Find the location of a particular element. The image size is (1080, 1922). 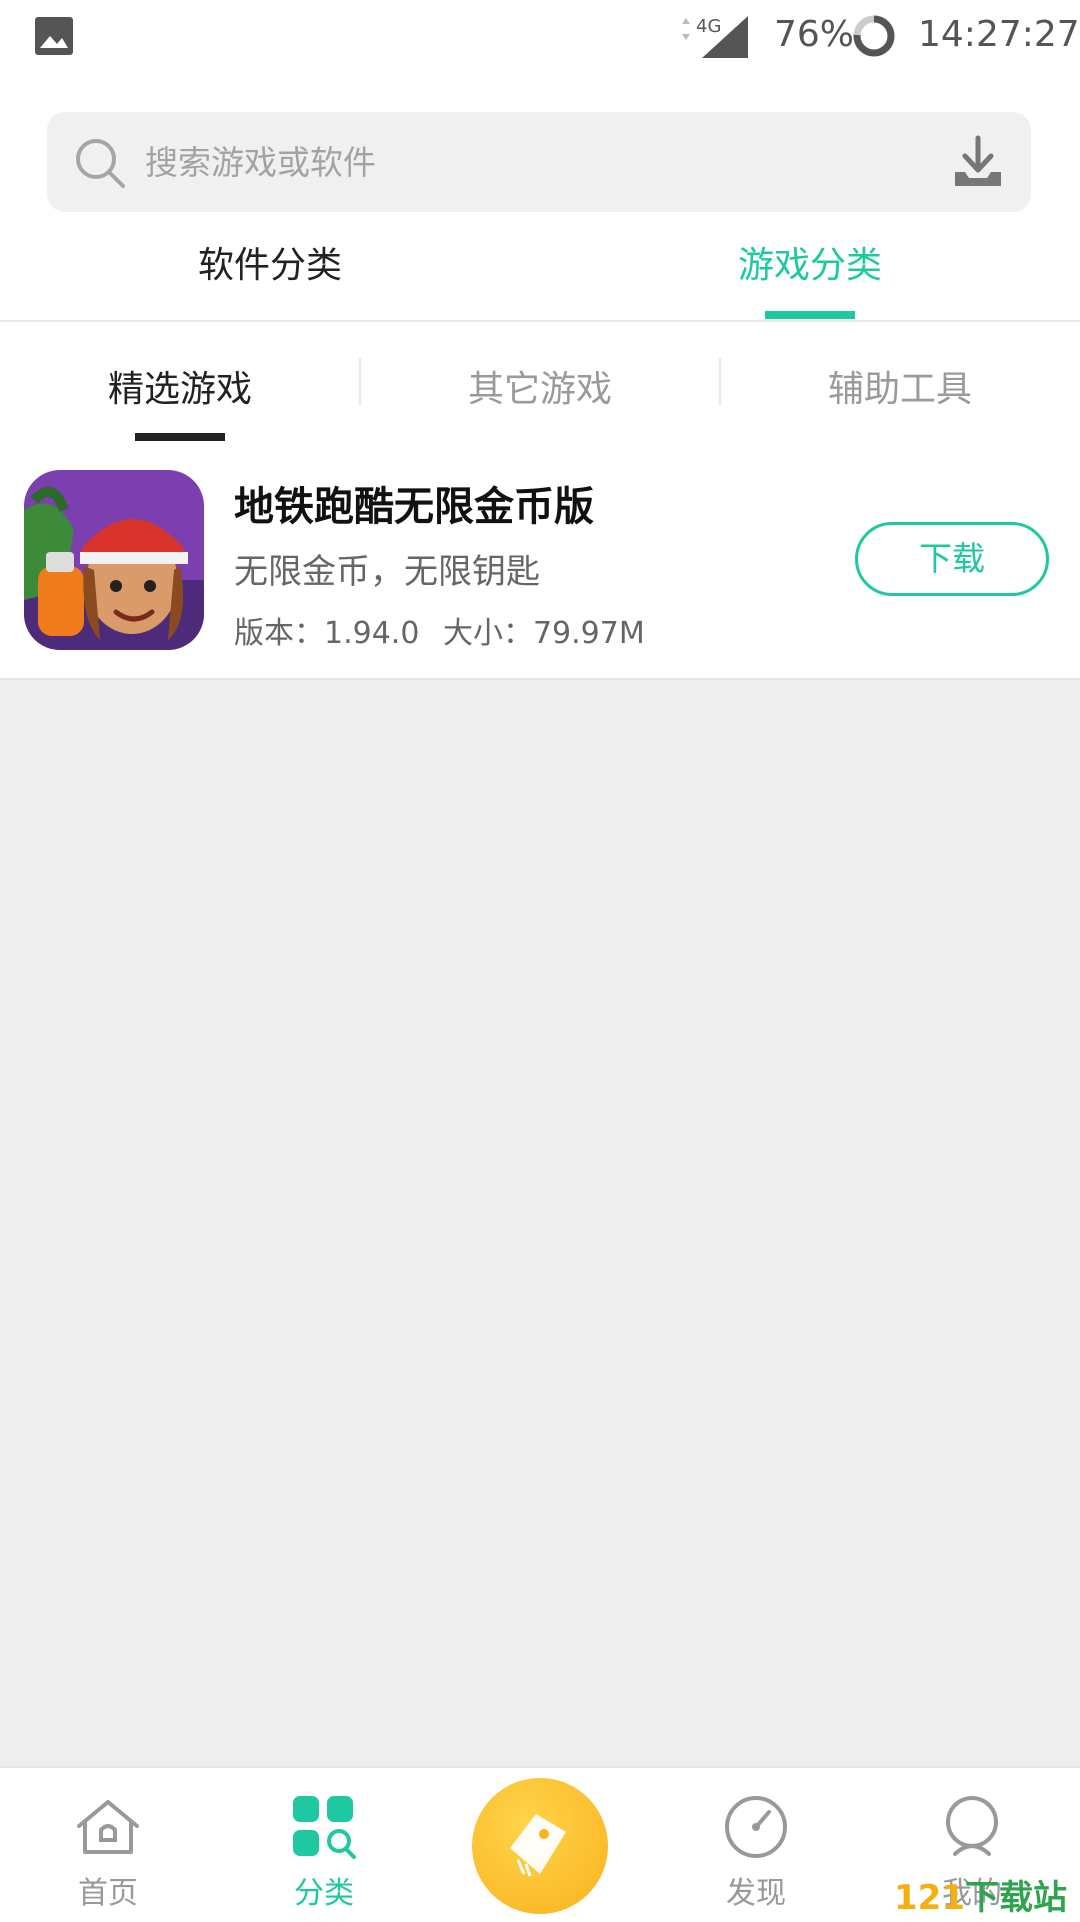

search-icon is located at coordinates (100, 163).